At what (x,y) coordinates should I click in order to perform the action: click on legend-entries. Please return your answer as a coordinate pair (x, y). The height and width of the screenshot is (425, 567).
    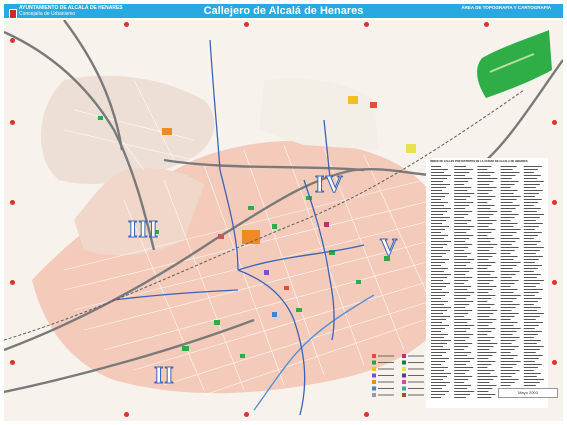
    Looking at the image, I should click on (398, 375).